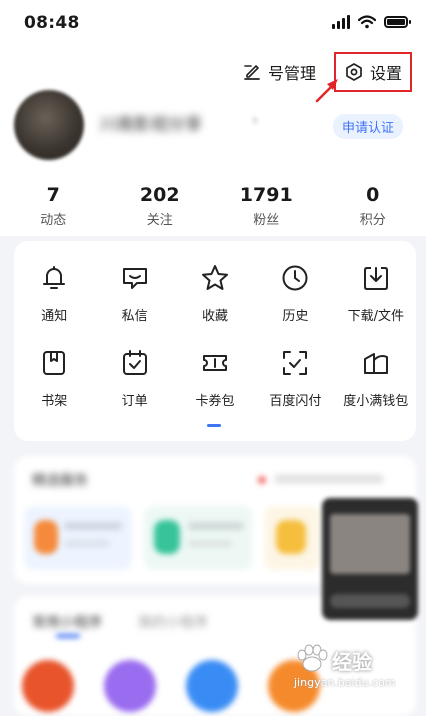 This screenshot has width=426, height=716. I want to click on service-wallet: 度小满钱包, so click(376, 377).